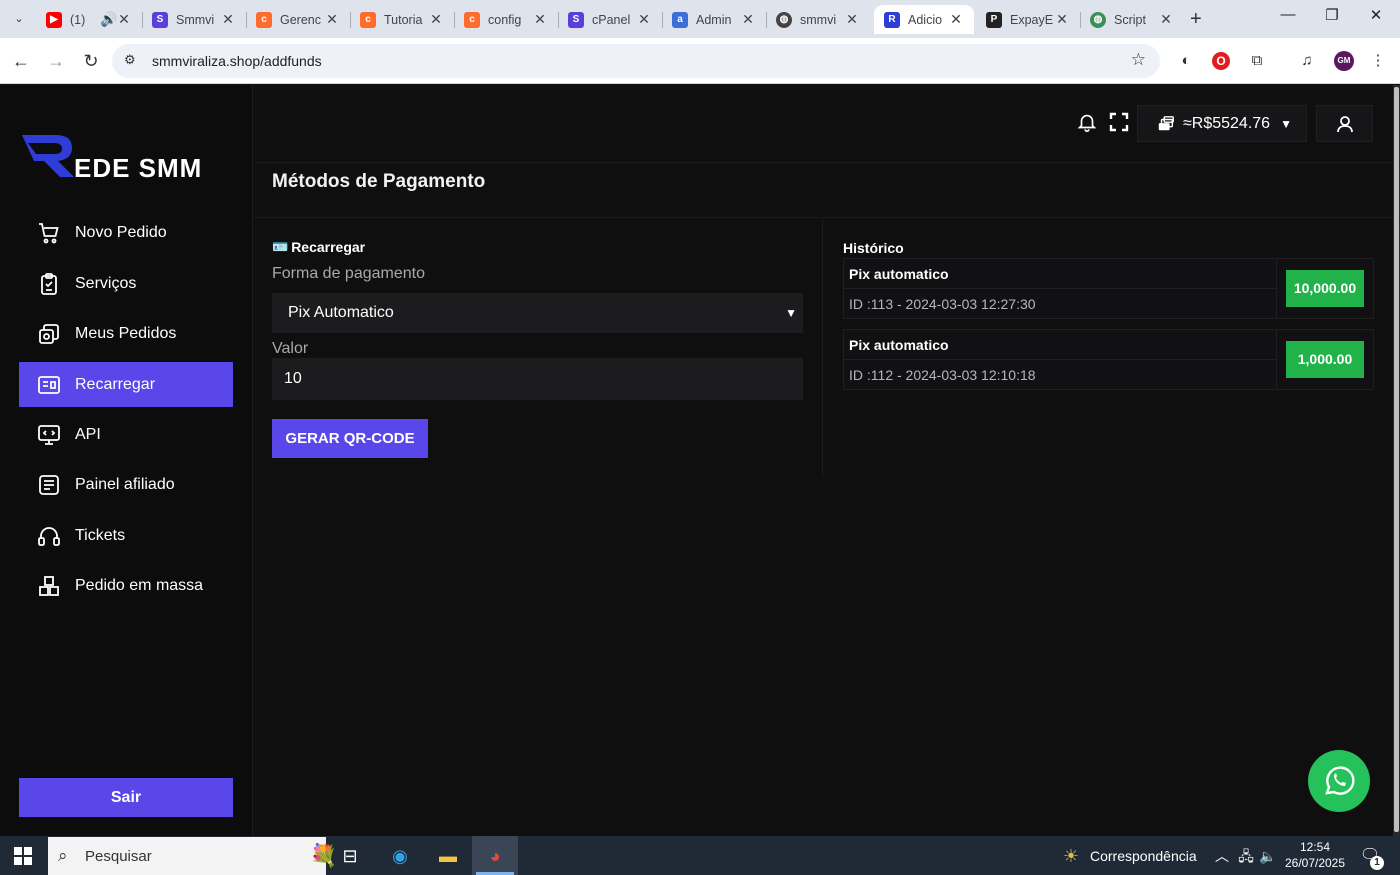  I want to click on clock-date: 26/07/2025, so click(1315, 863).